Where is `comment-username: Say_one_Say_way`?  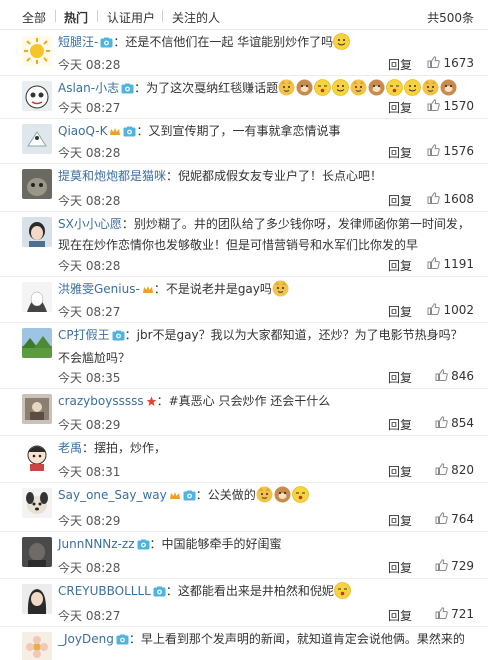 comment-username: Say_one_Say_way is located at coordinates (112, 495).